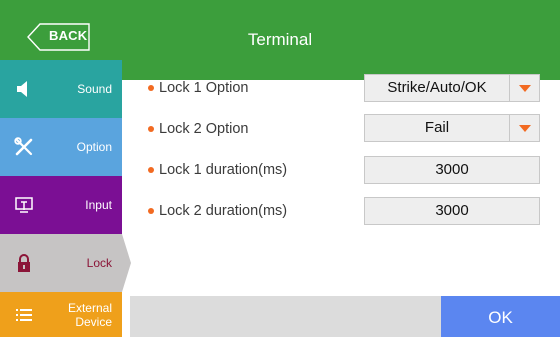 Image resolution: width=560 pixels, height=337 pixels. What do you see at coordinates (94, 147) in the screenshot?
I see `sidebar-item-label: Option` at bounding box center [94, 147].